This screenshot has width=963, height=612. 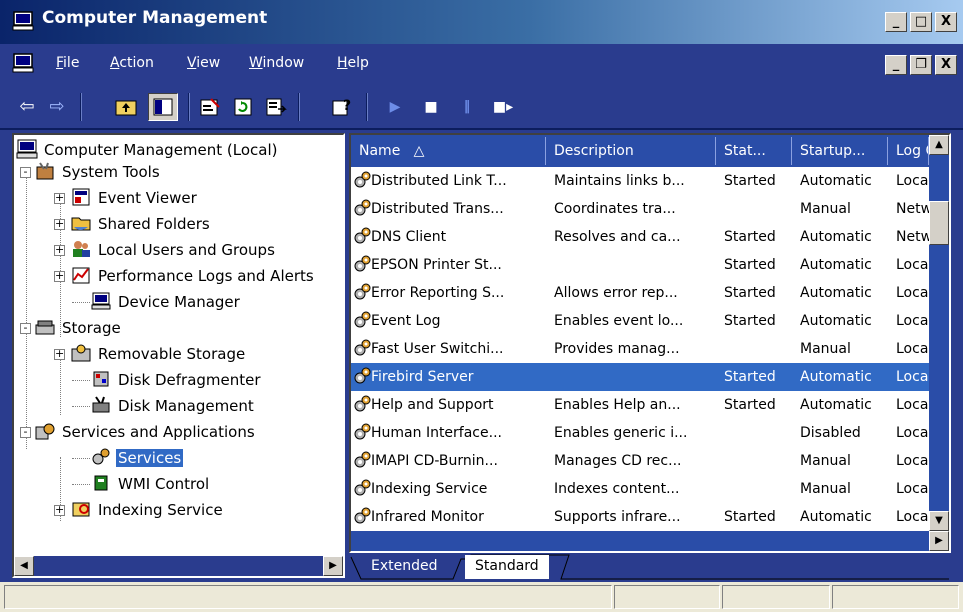 What do you see at coordinates (166, 302) in the screenshot?
I see `tree-item-device-manager: Device Manager` at bounding box center [166, 302].